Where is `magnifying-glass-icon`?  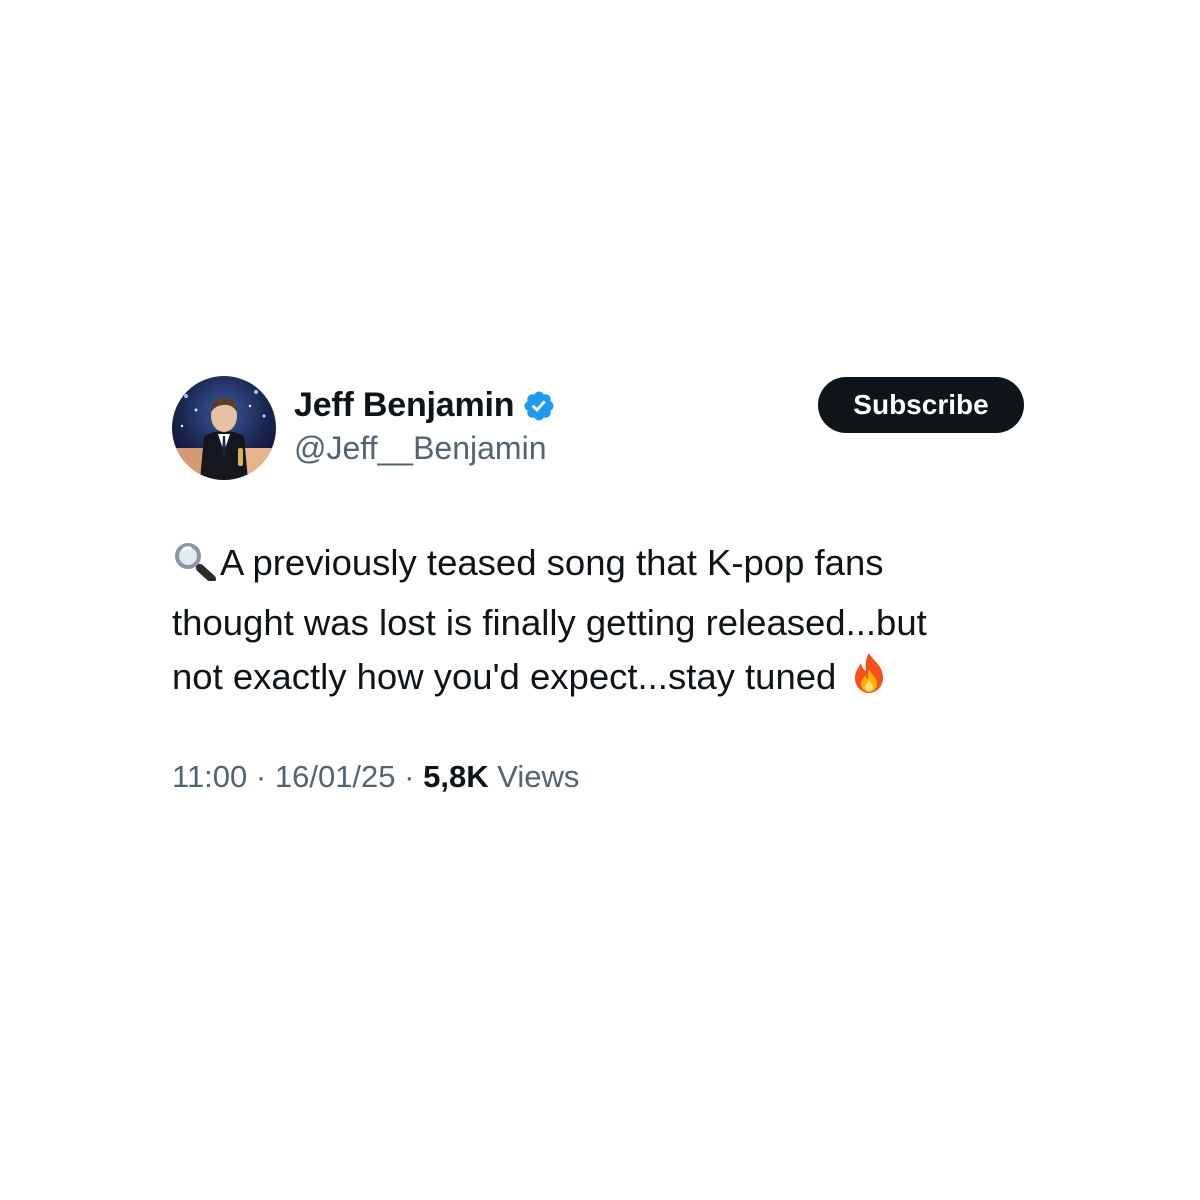 magnifying-glass-icon is located at coordinates (196, 568).